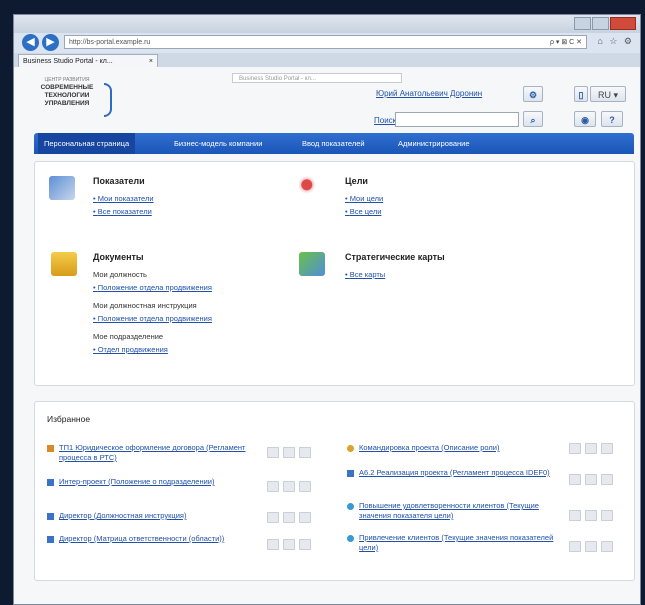 The height and width of the screenshot is (605, 645). I want to click on browser-tabbar: Business Studio Portal - кл... ×, so click(327, 60).